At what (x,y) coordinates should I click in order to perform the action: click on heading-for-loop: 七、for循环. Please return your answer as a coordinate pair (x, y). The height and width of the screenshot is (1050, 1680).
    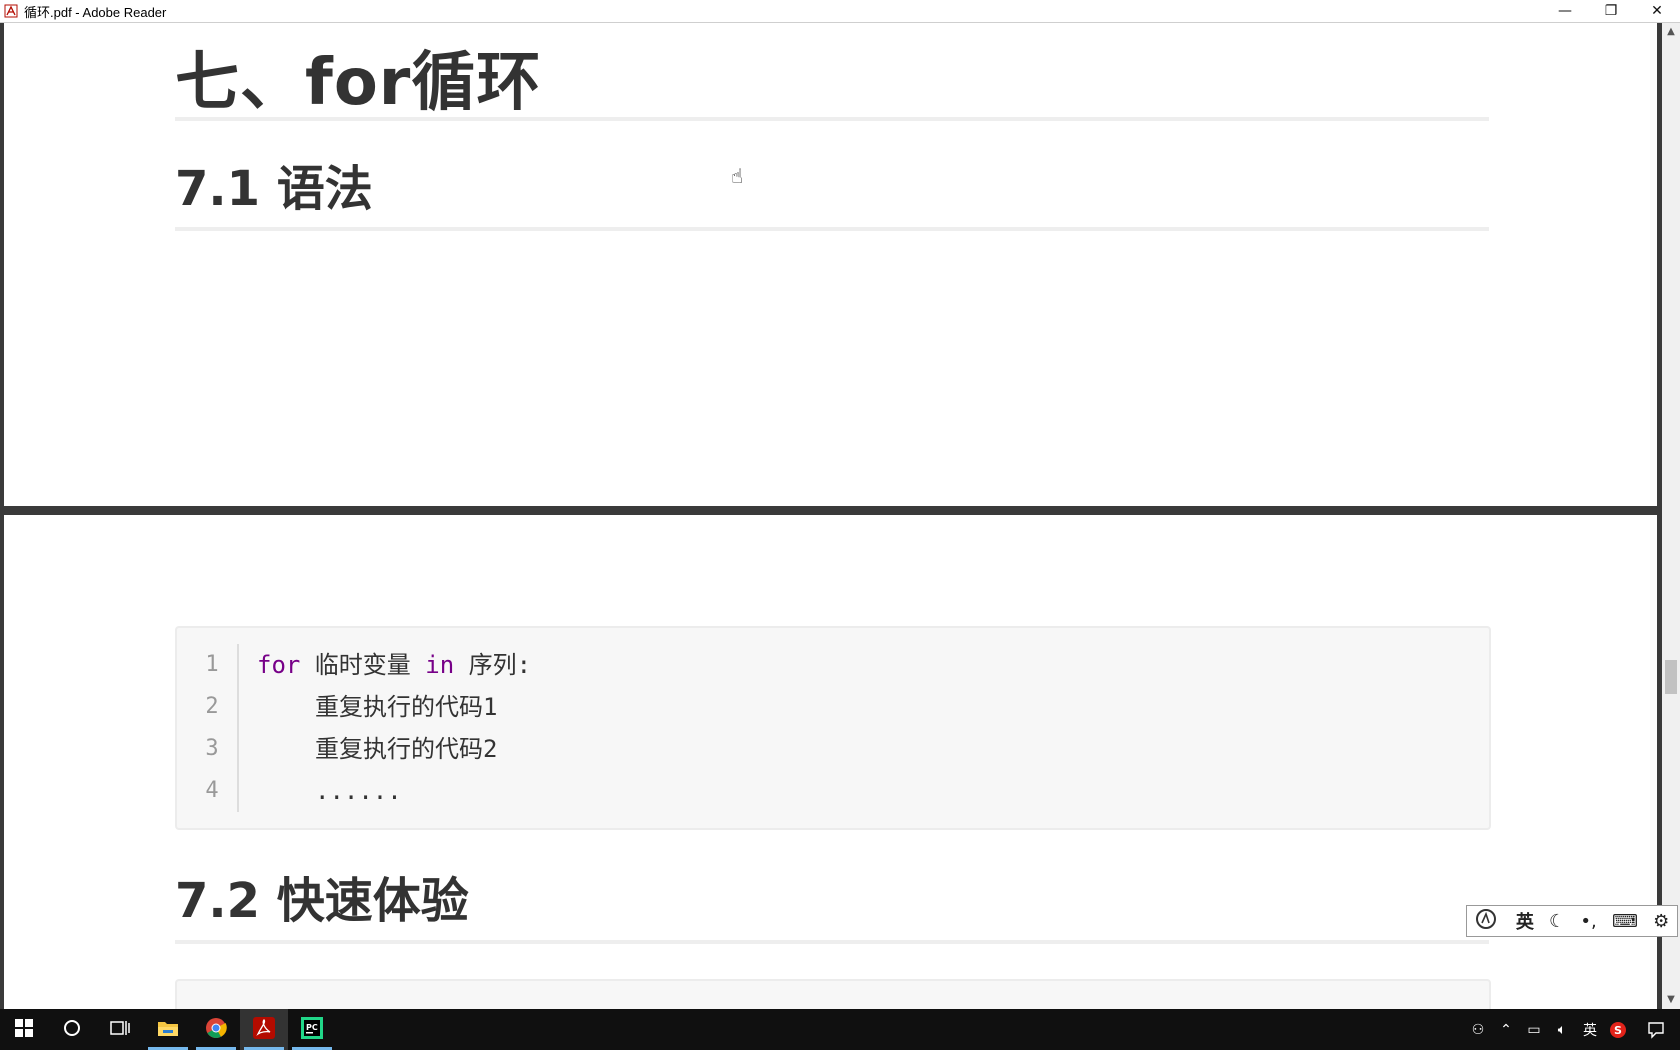
    Looking at the image, I should click on (358, 83).